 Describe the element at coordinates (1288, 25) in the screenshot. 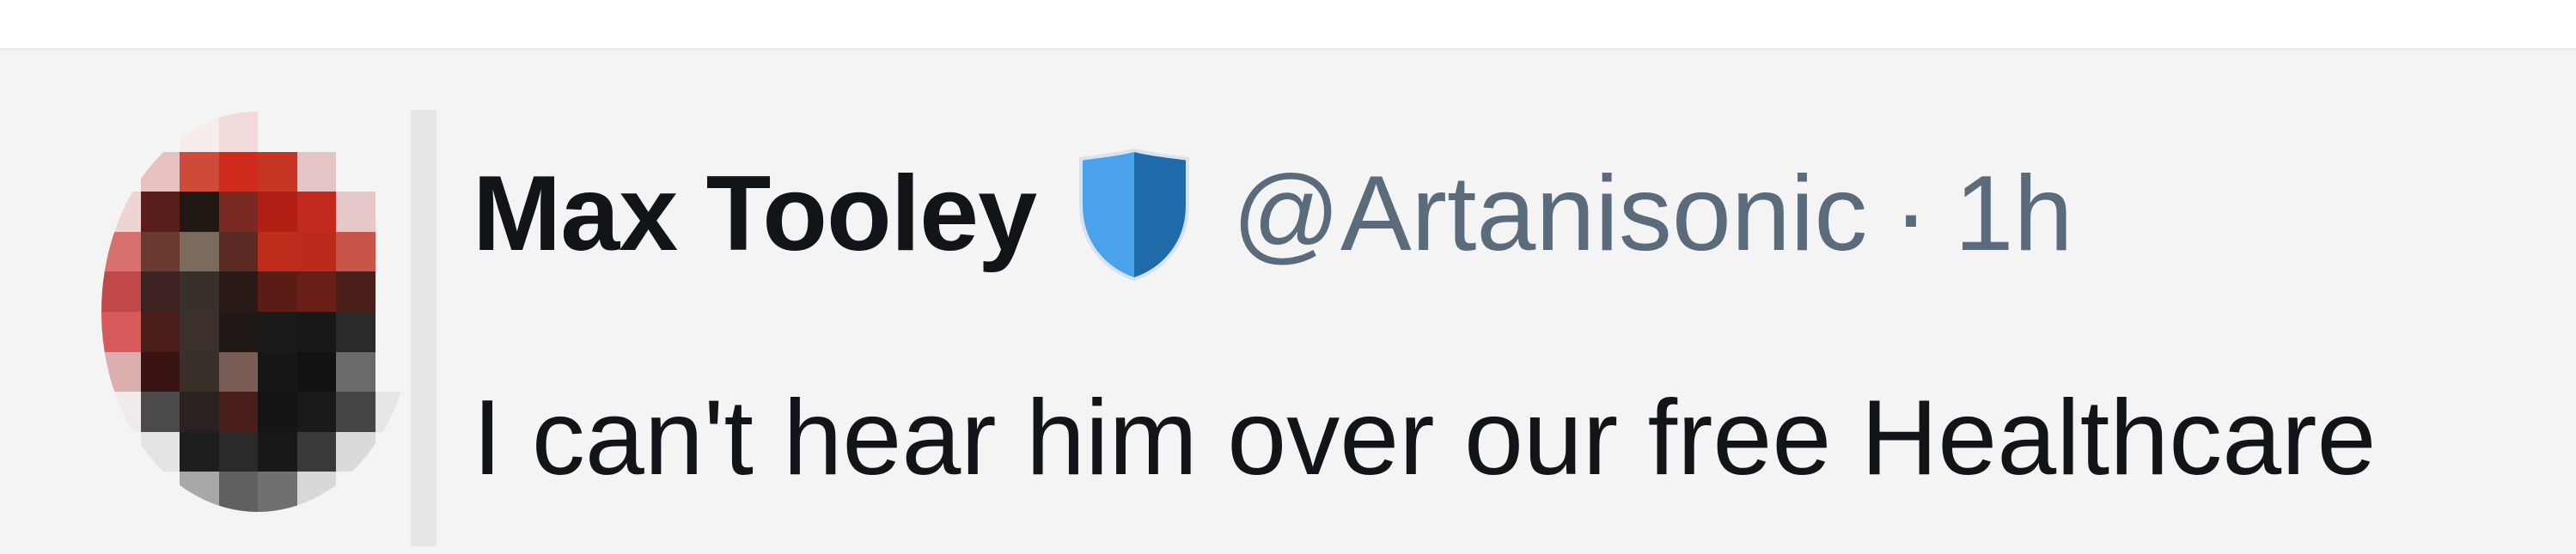

I see `top-bar` at that location.